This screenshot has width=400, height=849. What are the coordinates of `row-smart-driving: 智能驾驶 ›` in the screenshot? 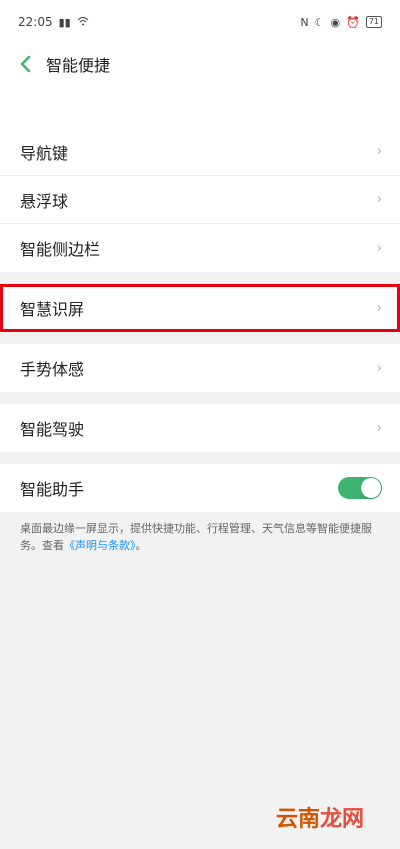 It's located at (200, 428).